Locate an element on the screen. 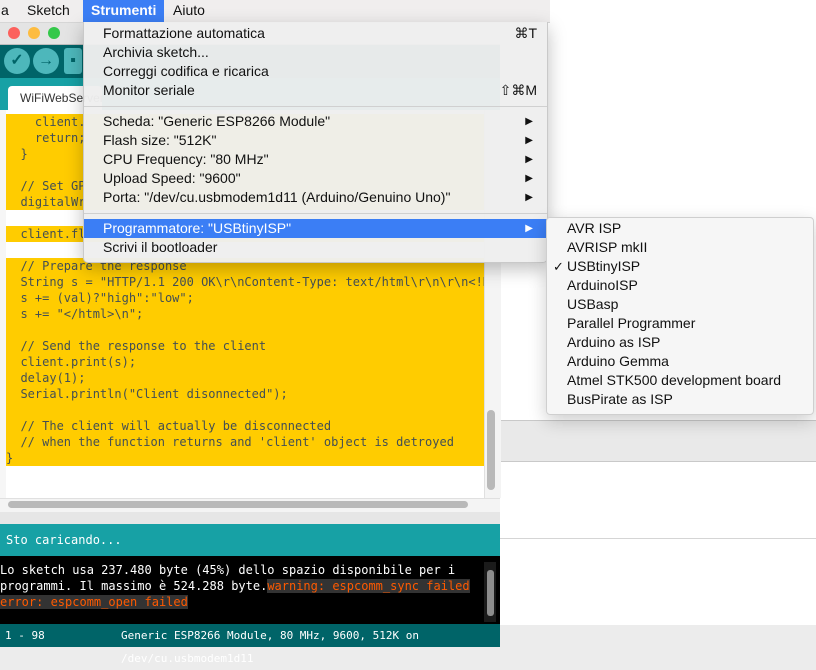 The width and height of the screenshot is (816, 670). submenu-item-label: AVRISP mkII is located at coordinates (607, 247).